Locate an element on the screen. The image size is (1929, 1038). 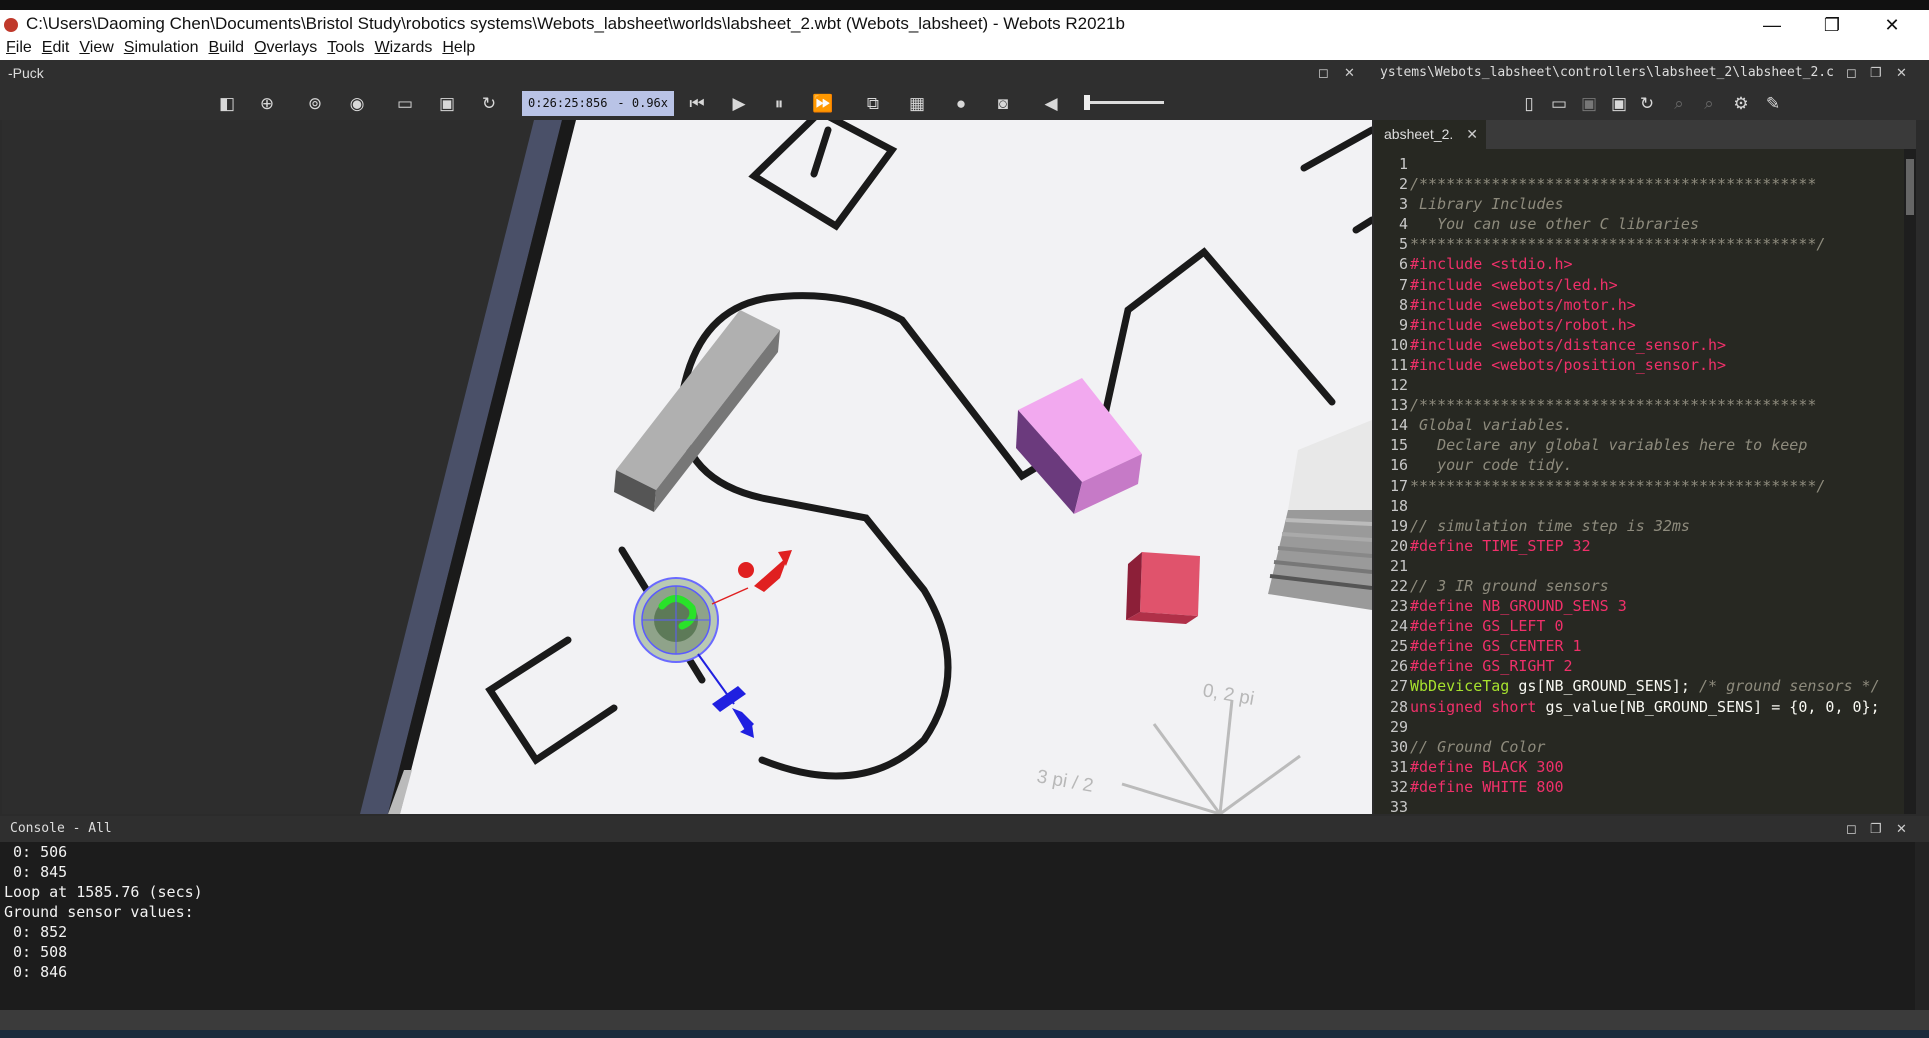
editor-float-button: ◻ is located at coordinates (1851, 73).